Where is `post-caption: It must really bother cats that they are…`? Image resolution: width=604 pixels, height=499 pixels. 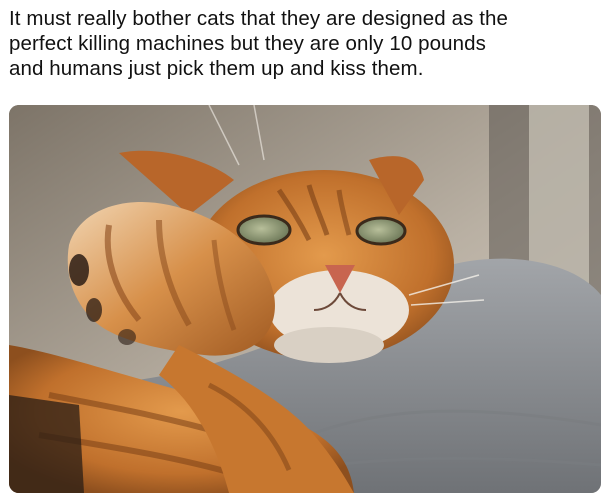 post-caption: It must really bother cats that they are… is located at coordinates (259, 43).